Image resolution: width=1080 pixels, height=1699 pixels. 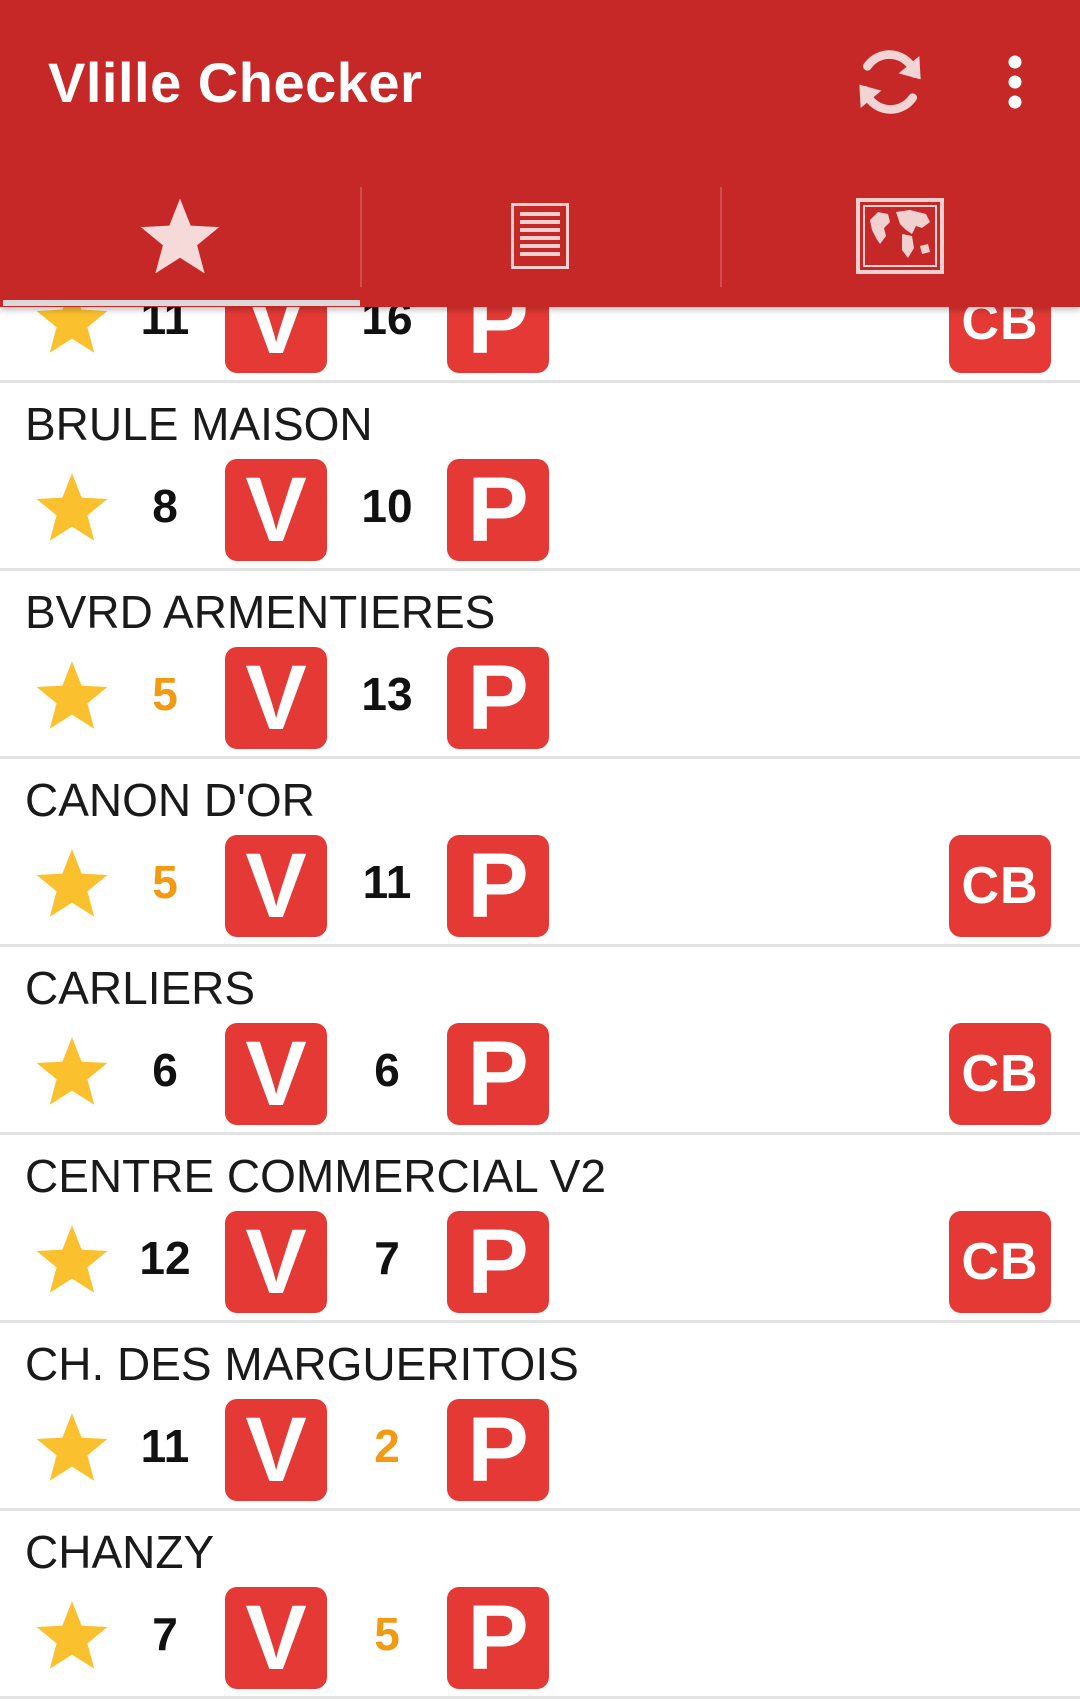 What do you see at coordinates (165, 1070) in the screenshot?
I see `available-bikes-count: 6` at bounding box center [165, 1070].